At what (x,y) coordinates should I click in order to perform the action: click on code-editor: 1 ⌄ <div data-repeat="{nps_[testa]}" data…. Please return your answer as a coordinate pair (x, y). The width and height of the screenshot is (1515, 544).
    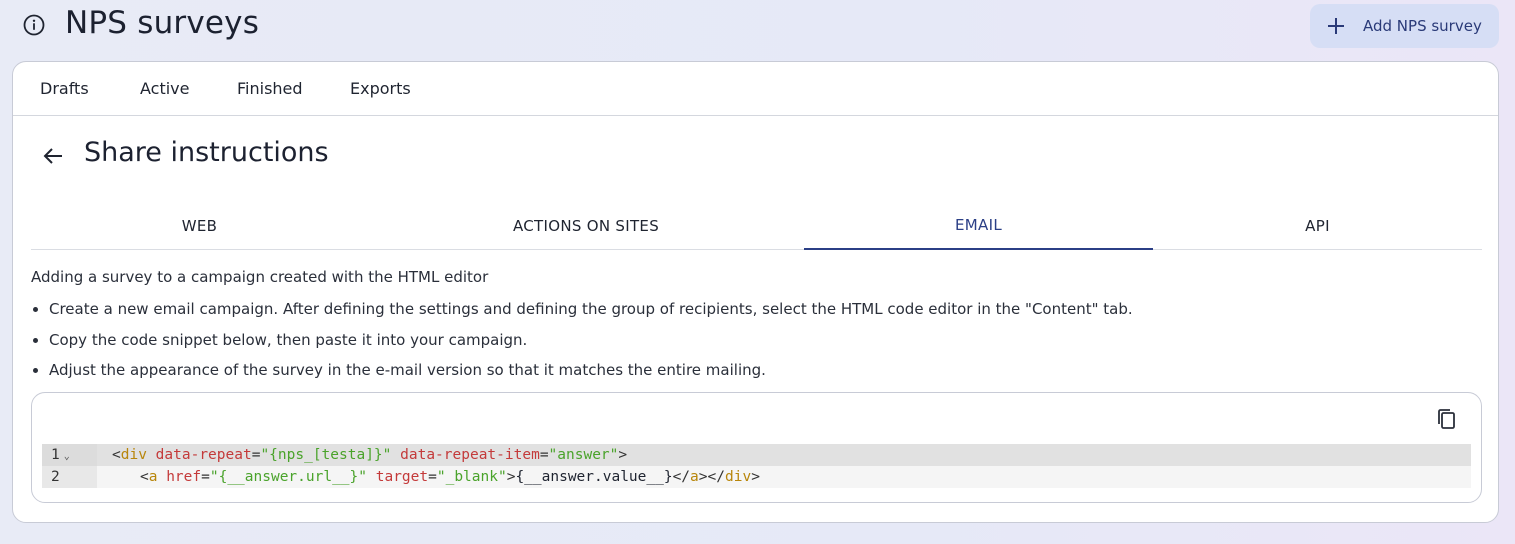
    Looking at the image, I should click on (756, 468).